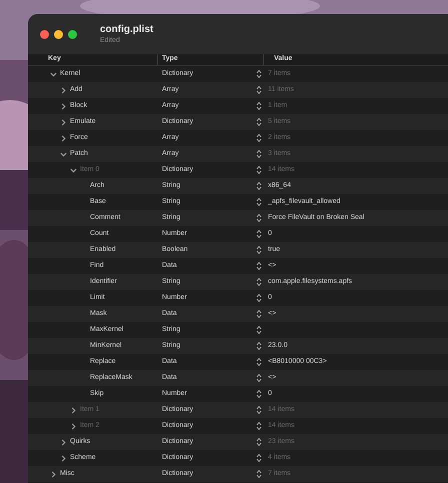 The width and height of the screenshot is (448, 483). I want to click on close-button, so click(44, 34).